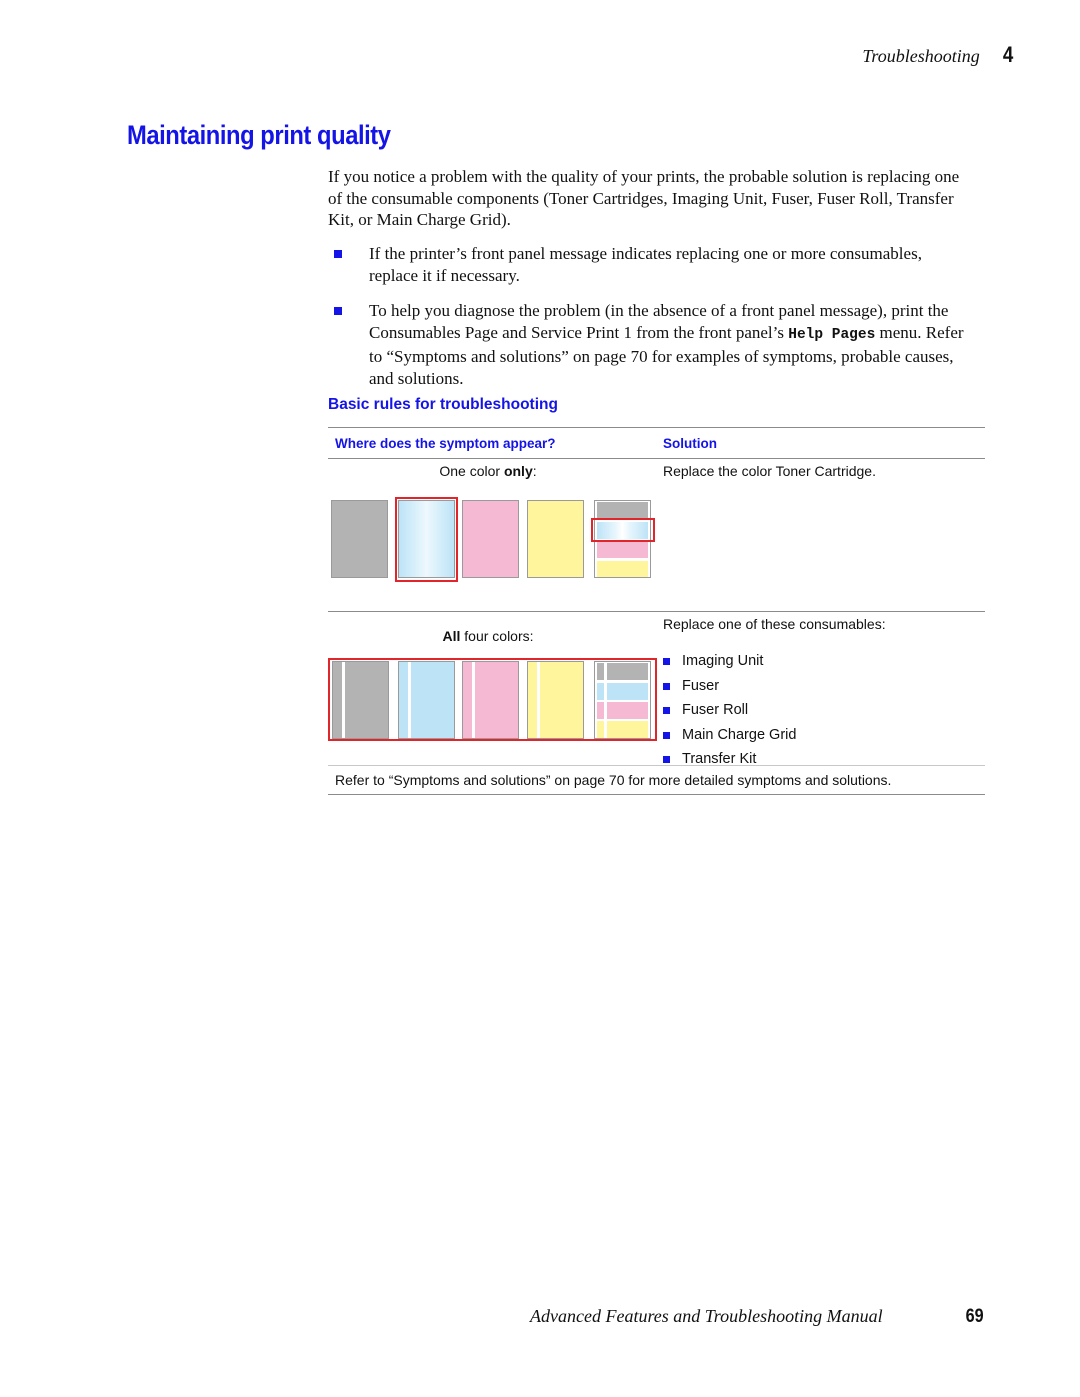  Describe the element at coordinates (715, 710) in the screenshot. I see `consumable-label: Fuser Roll` at that location.